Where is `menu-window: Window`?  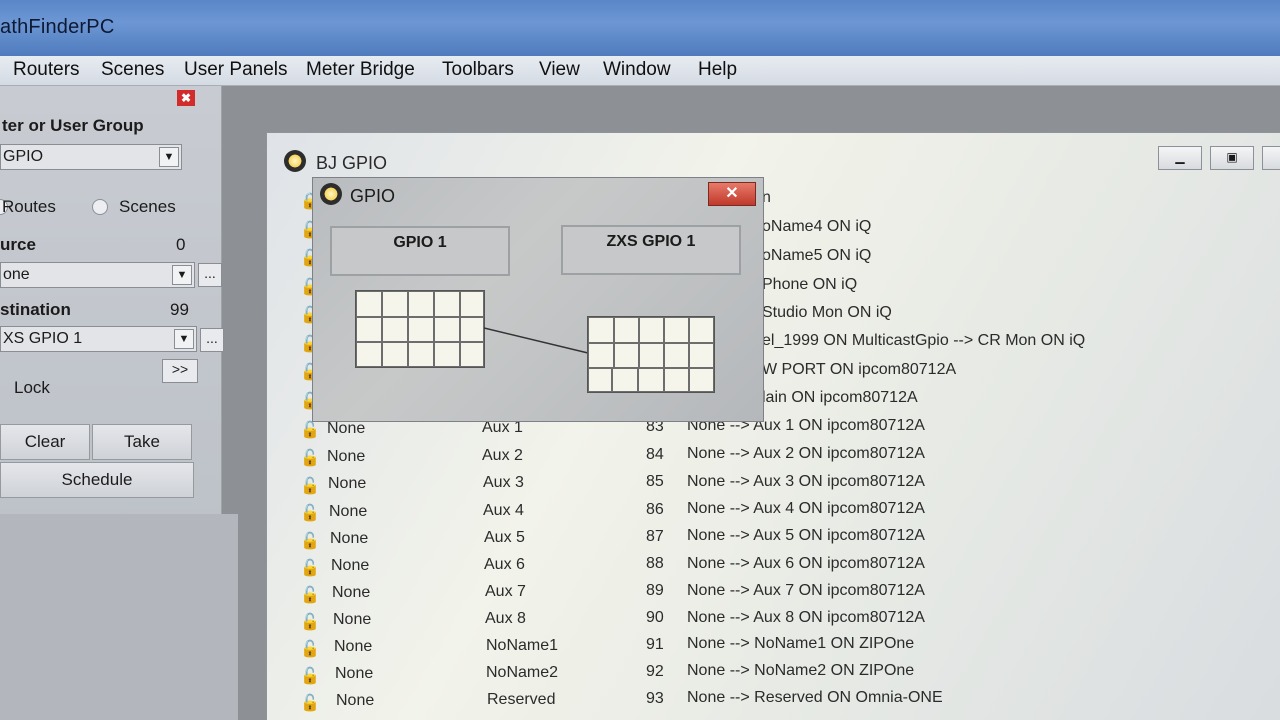
menu-window: Window is located at coordinates (637, 70).